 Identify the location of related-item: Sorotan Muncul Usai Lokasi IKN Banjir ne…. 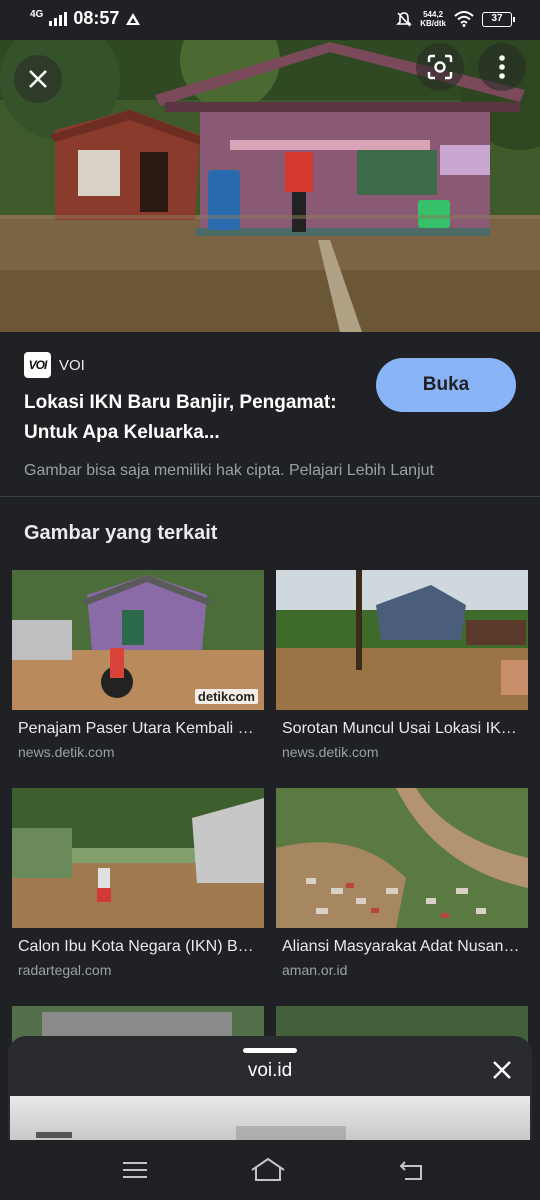
(402, 665).